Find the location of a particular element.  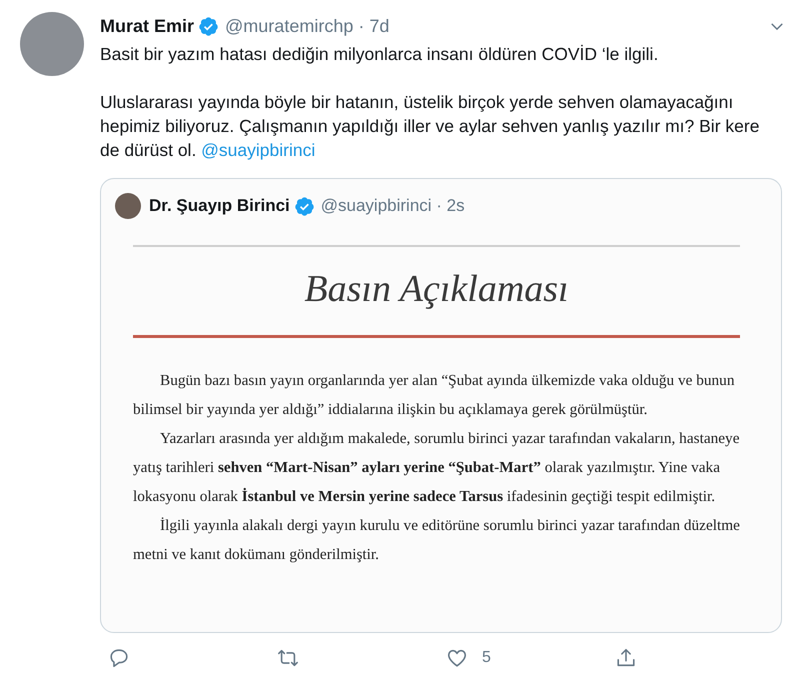

retweet-icon is located at coordinates (288, 658).